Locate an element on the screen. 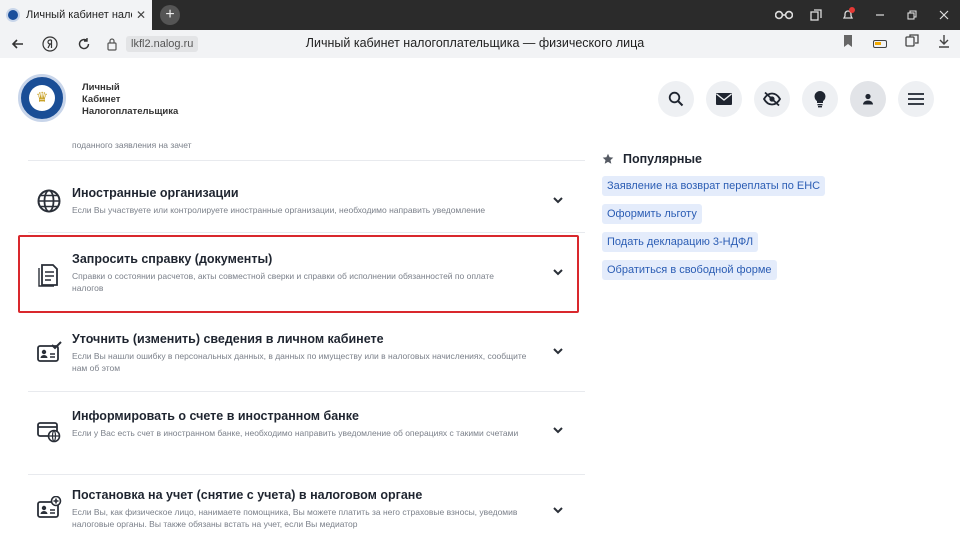  lock-icon is located at coordinates (112, 44).